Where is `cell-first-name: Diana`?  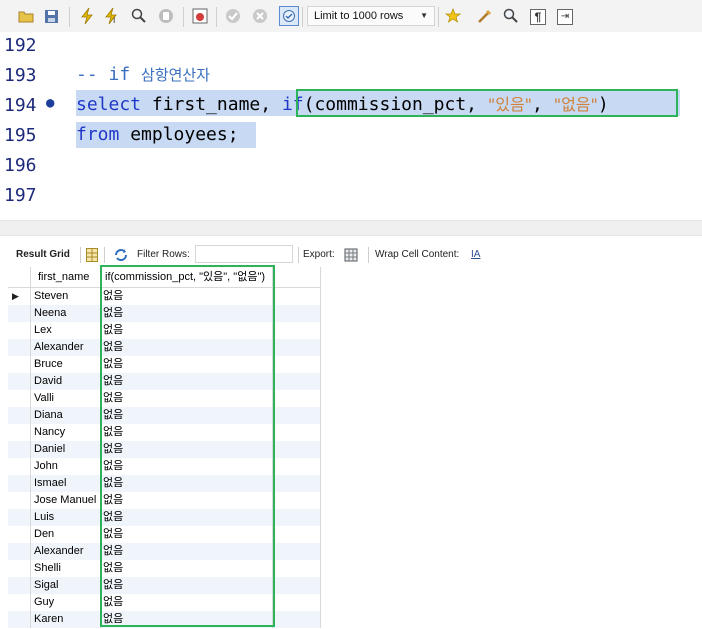 cell-first-name: Diana is located at coordinates (67, 415).